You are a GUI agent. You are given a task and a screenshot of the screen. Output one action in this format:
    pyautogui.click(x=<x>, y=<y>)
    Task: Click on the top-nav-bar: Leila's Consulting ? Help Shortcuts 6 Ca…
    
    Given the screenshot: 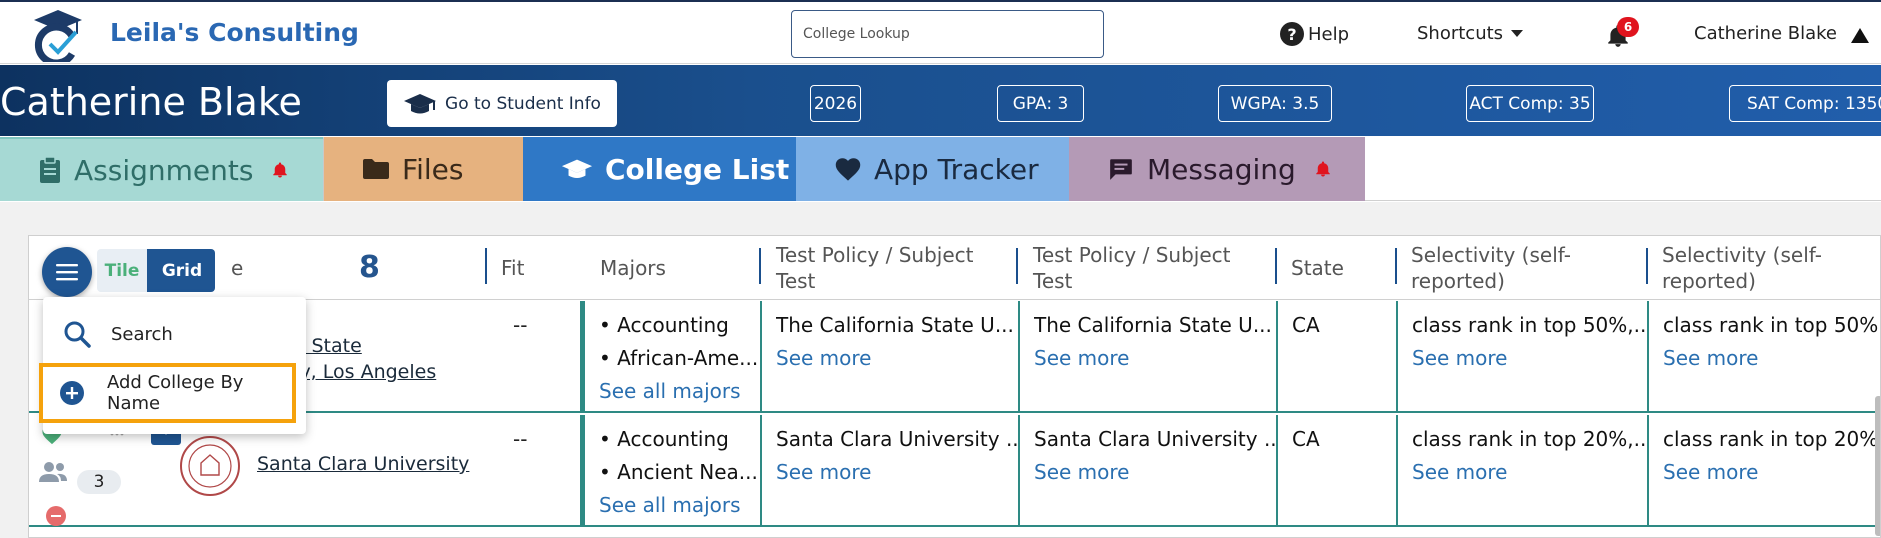 What is the action you would take?
    pyautogui.click(x=940, y=32)
    